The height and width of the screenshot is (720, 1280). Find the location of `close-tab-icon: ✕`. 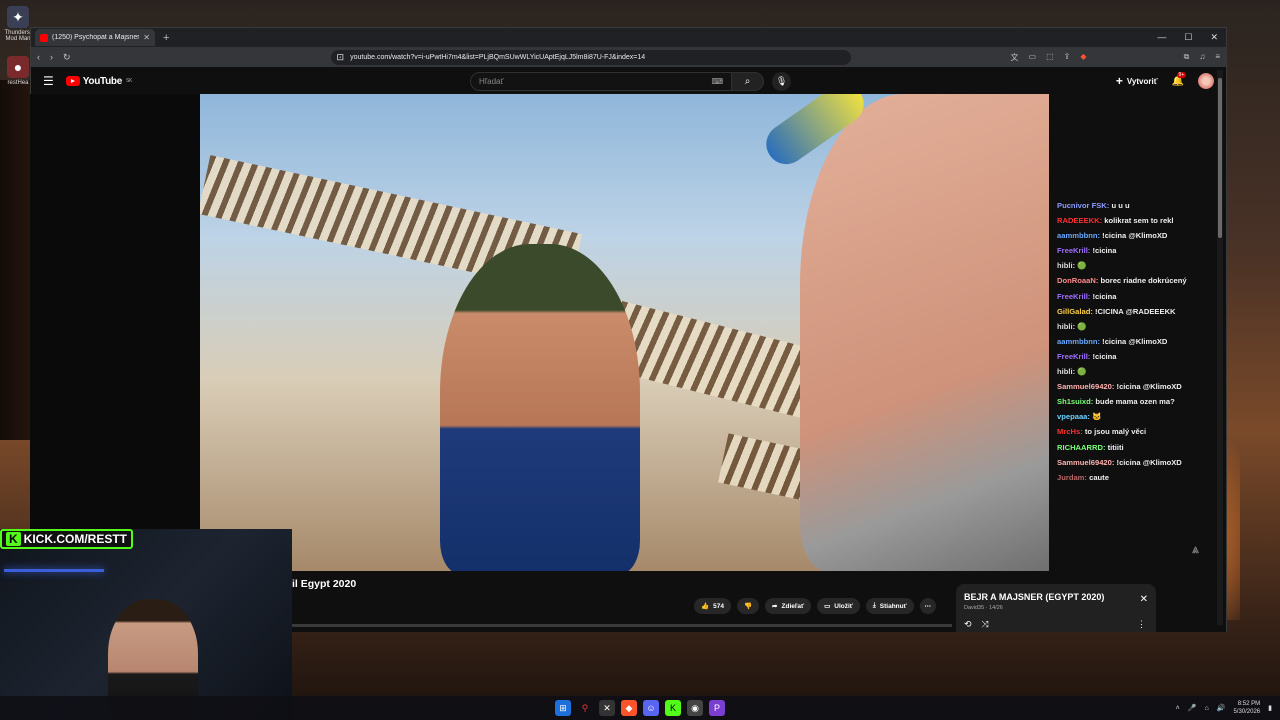

close-tab-icon: ✕ is located at coordinates (146, 37).